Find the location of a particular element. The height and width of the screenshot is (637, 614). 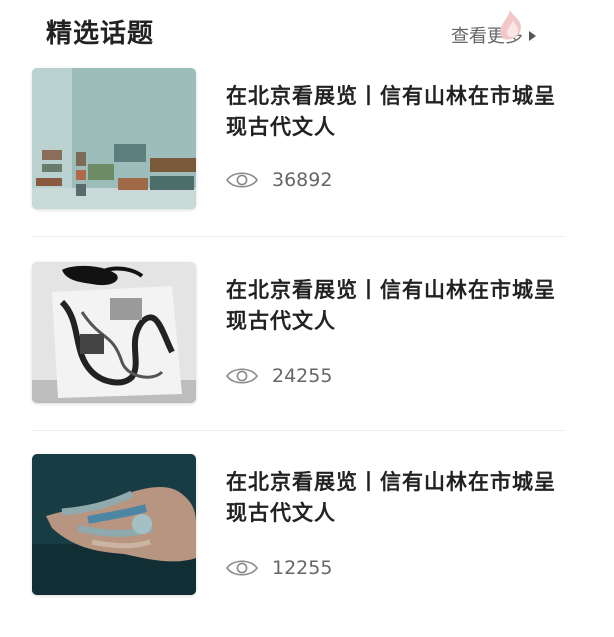

view-count: 36892 is located at coordinates (279, 180).